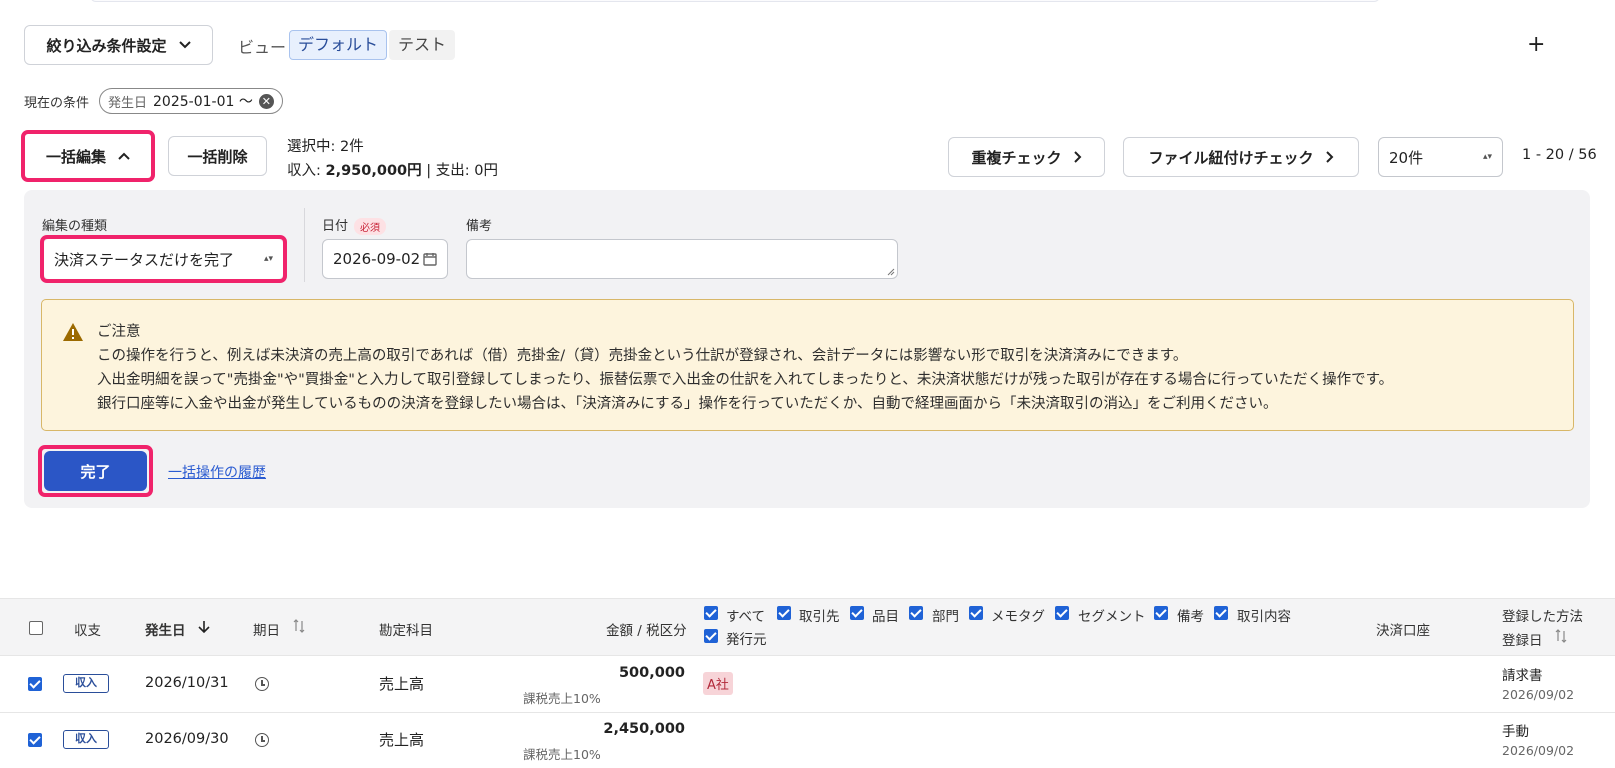  What do you see at coordinates (335, 226) in the screenshot?
I see `date-label-text: 日付` at bounding box center [335, 226].